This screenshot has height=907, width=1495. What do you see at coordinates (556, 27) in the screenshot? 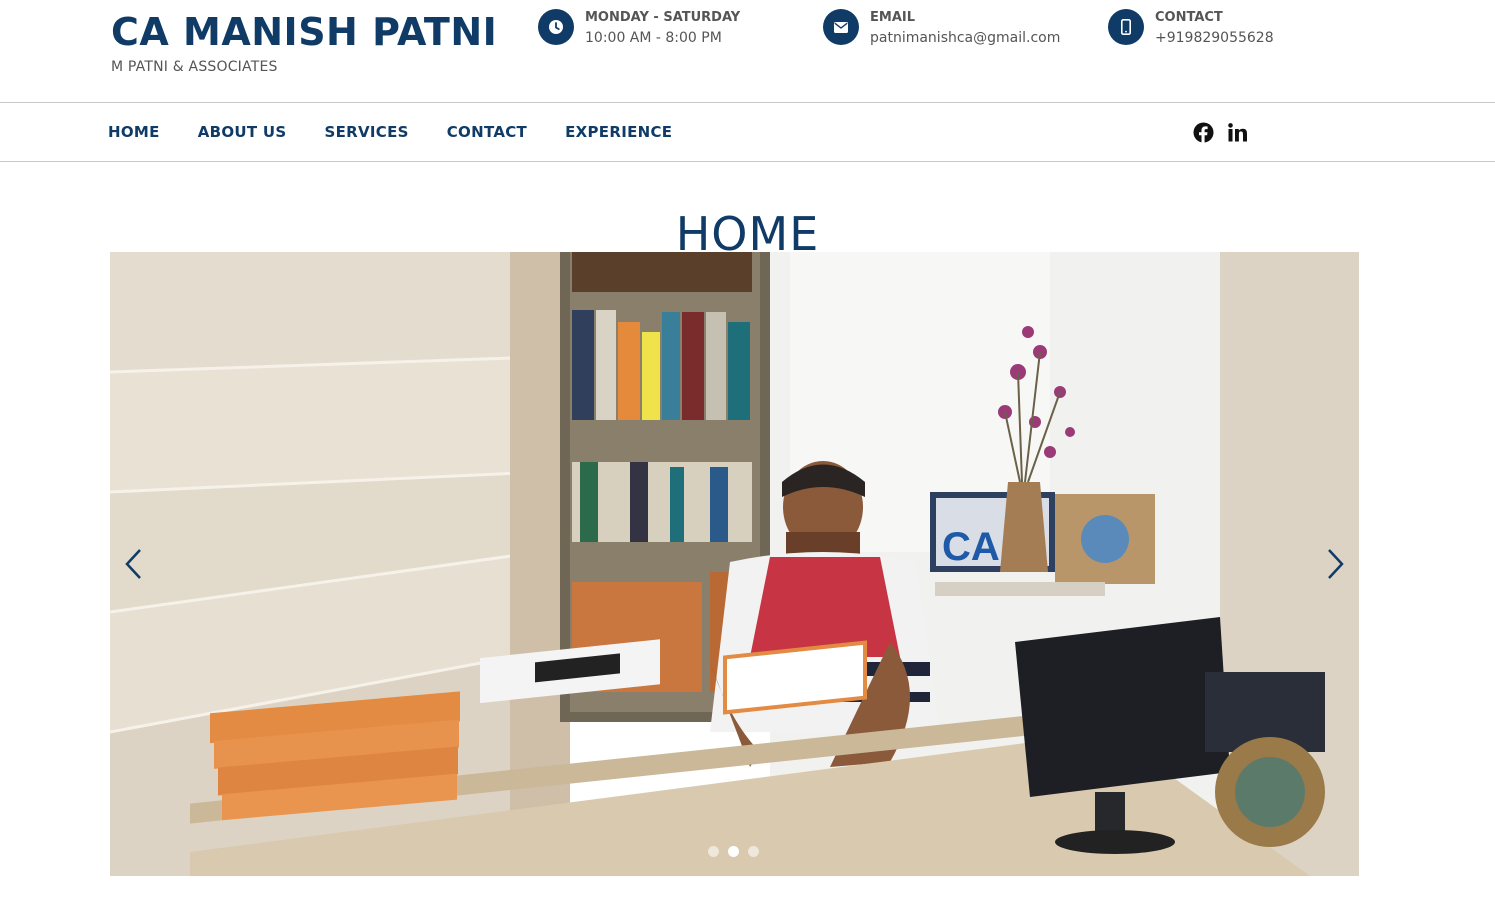
I see `clock-icon` at bounding box center [556, 27].